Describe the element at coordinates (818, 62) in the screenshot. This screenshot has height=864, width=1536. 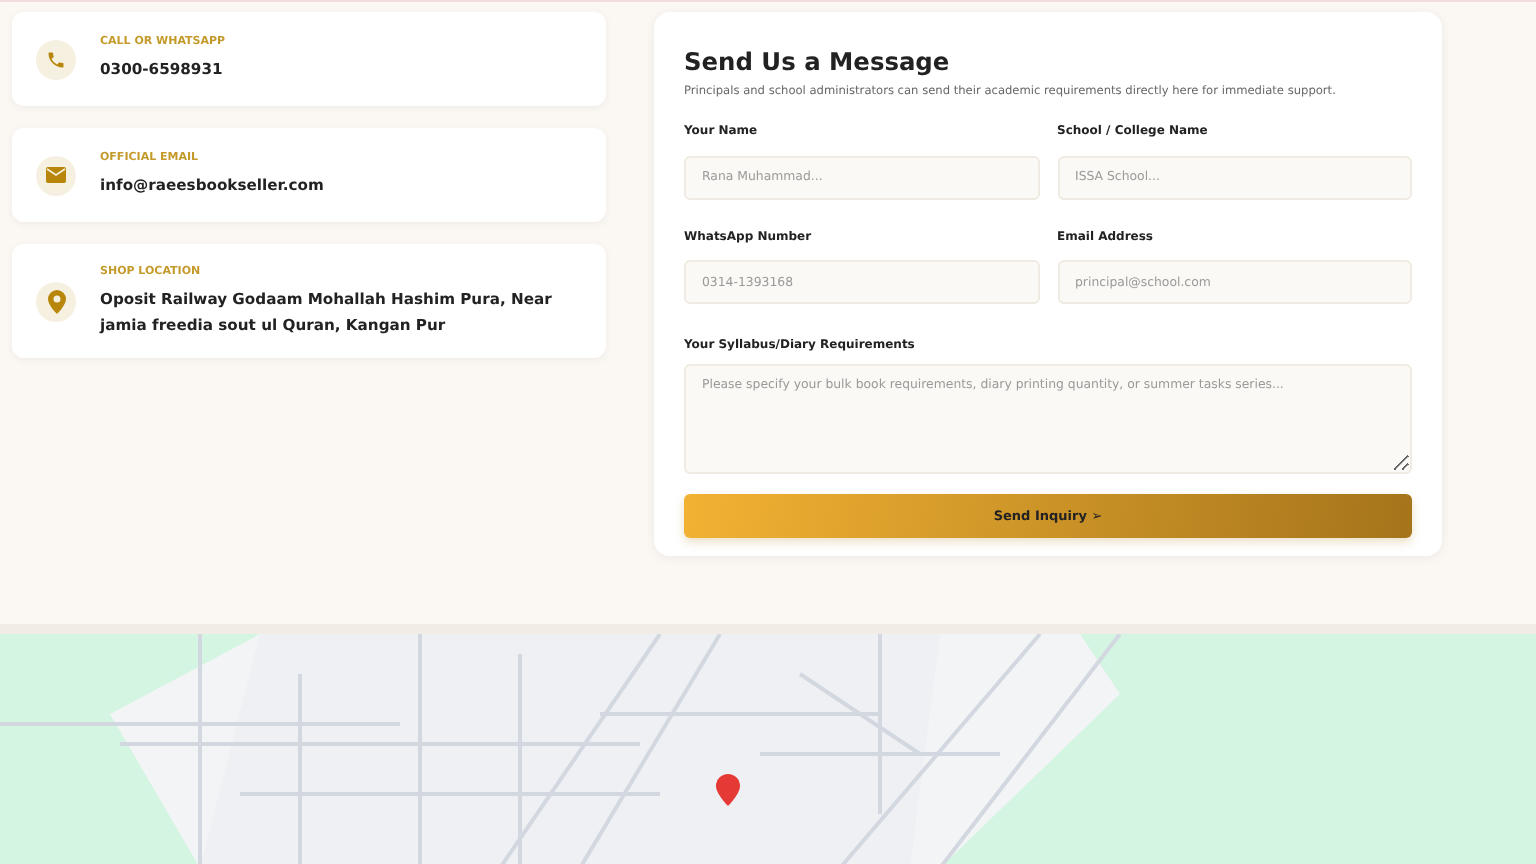
I see `form-title: Send Us a Message` at that location.